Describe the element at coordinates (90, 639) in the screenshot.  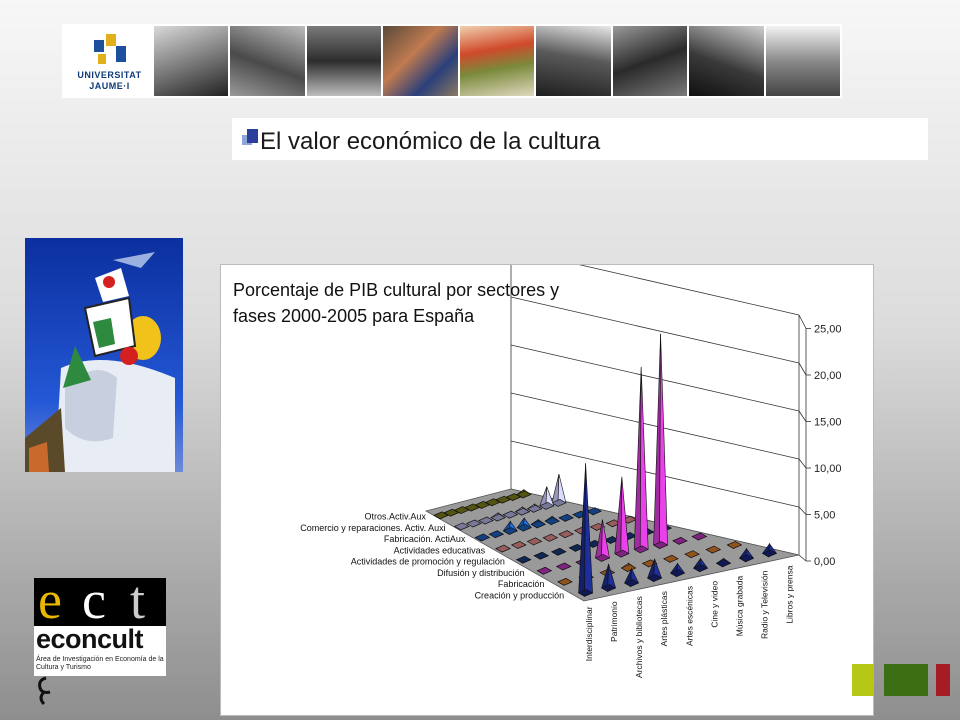
I see `econcult-name: econcult` at that location.